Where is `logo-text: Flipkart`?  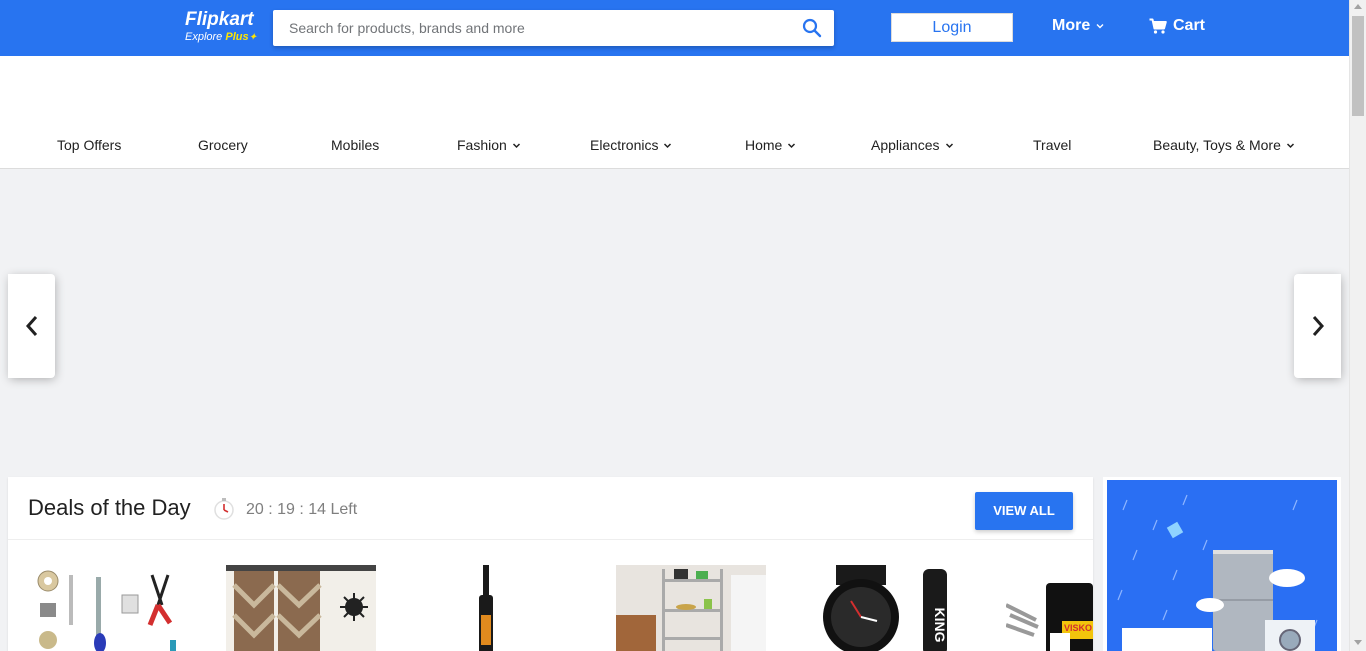
logo-text: Flipkart is located at coordinates (219, 19).